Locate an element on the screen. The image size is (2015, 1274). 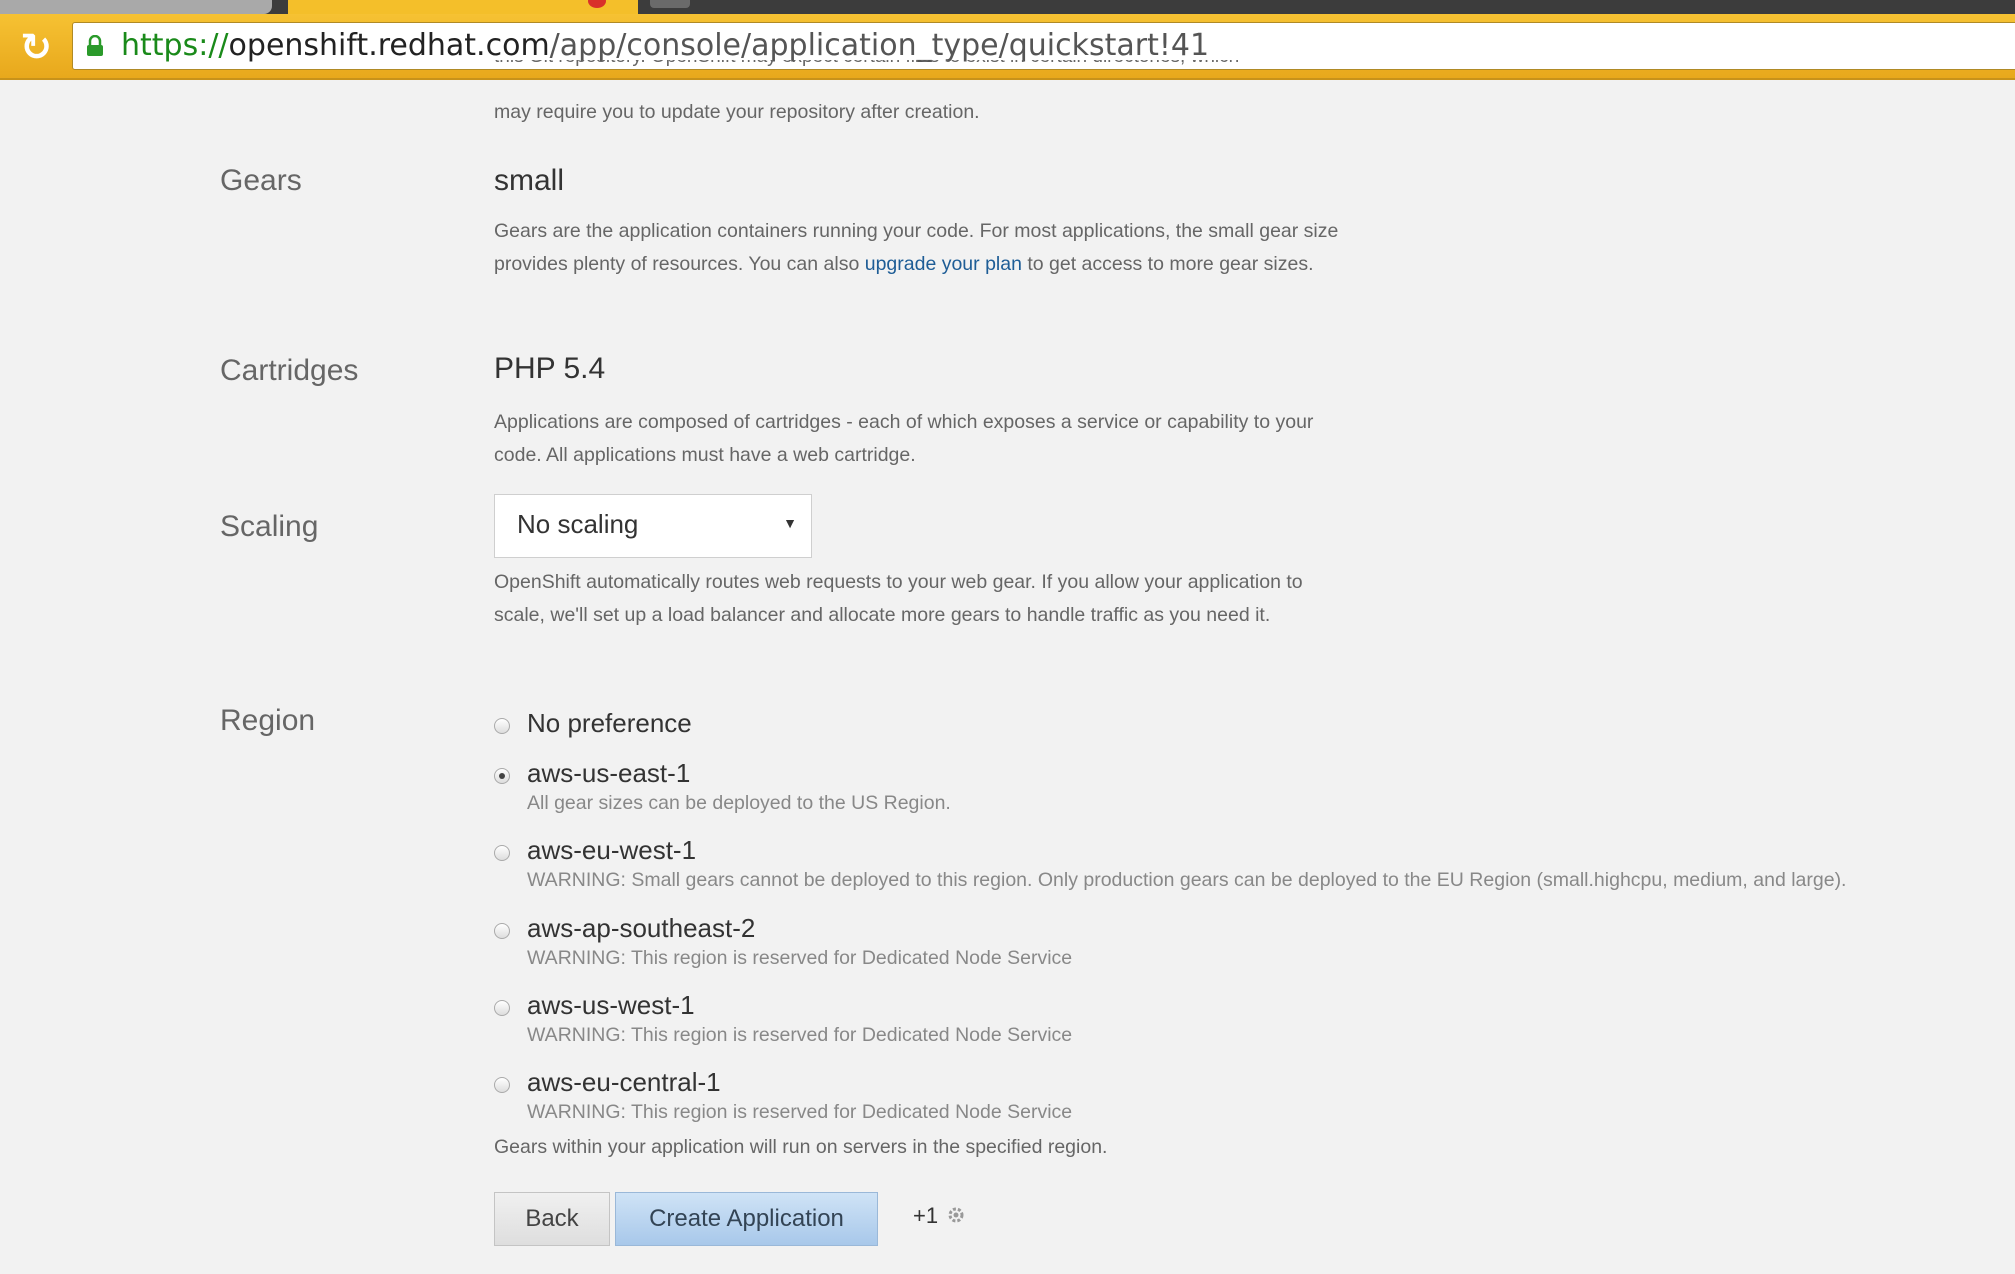
plus-one-text: +1 is located at coordinates (926, 1215).